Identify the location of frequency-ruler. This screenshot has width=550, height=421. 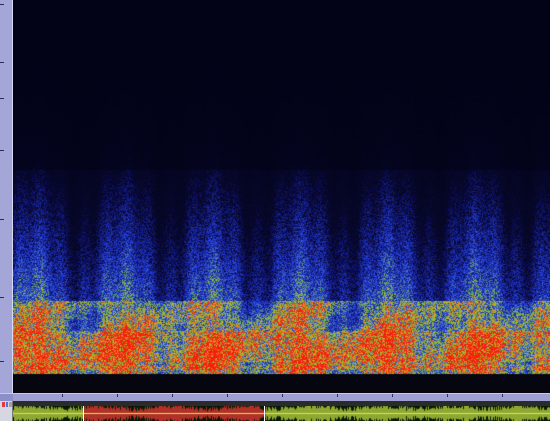
(6, 196).